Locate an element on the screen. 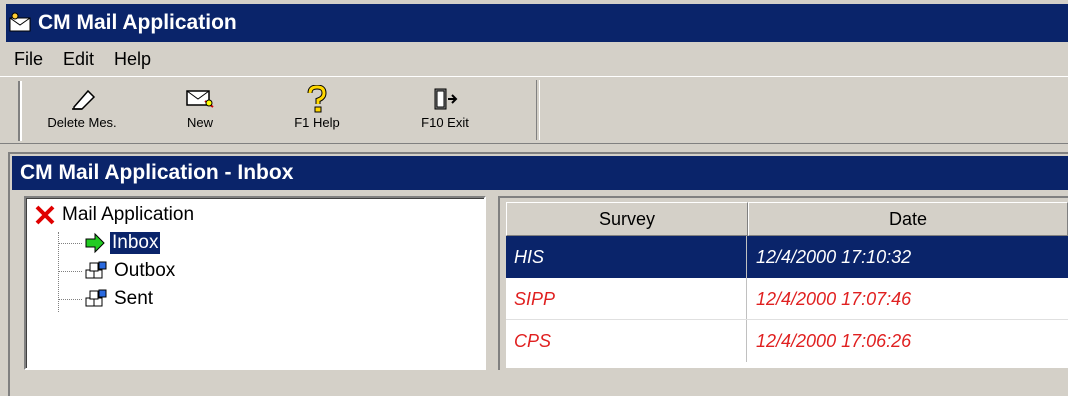 This screenshot has height=396, width=1068. inbox-window-title: CM Mail Application - Inbox is located at coordinates (540, 173).